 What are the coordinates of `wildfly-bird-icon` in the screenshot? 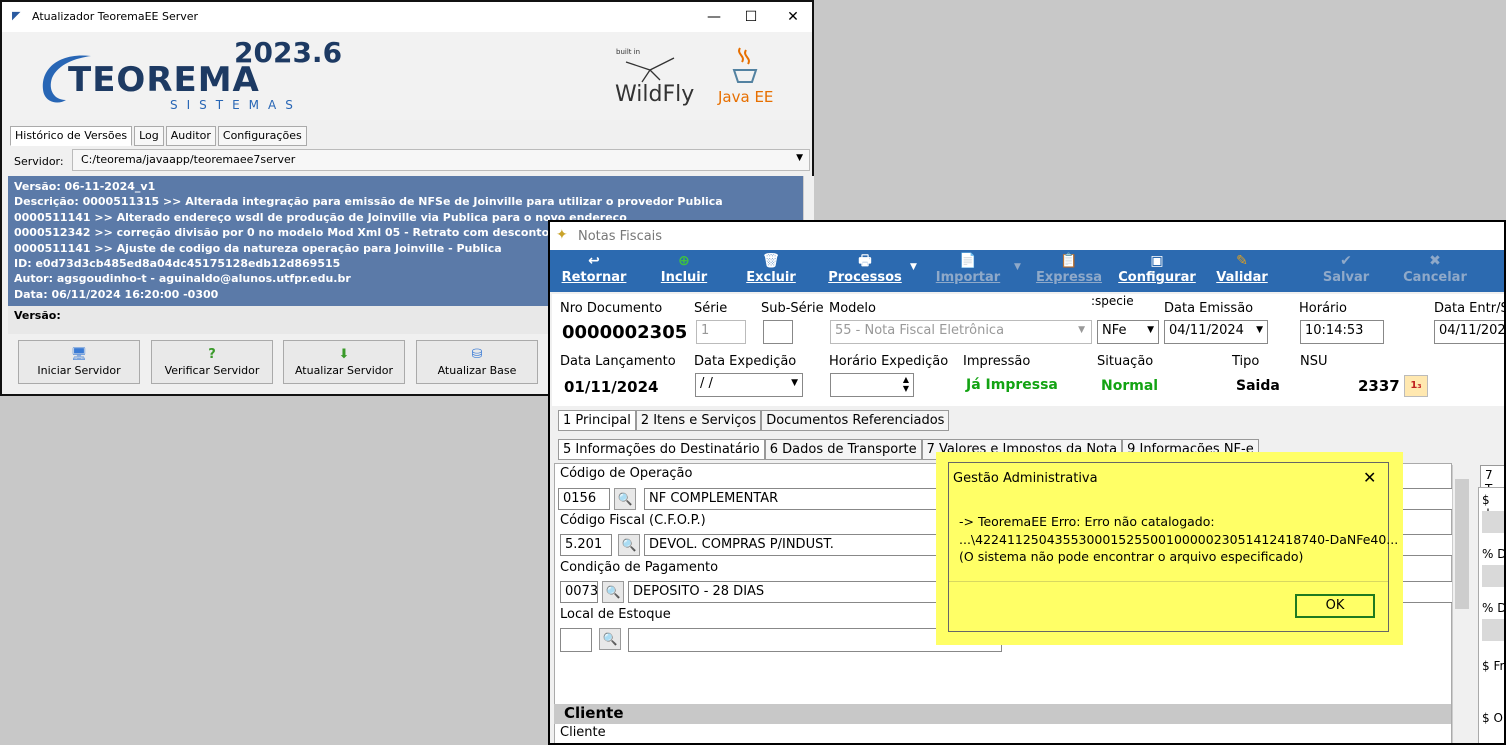 It's located at (650, 70).